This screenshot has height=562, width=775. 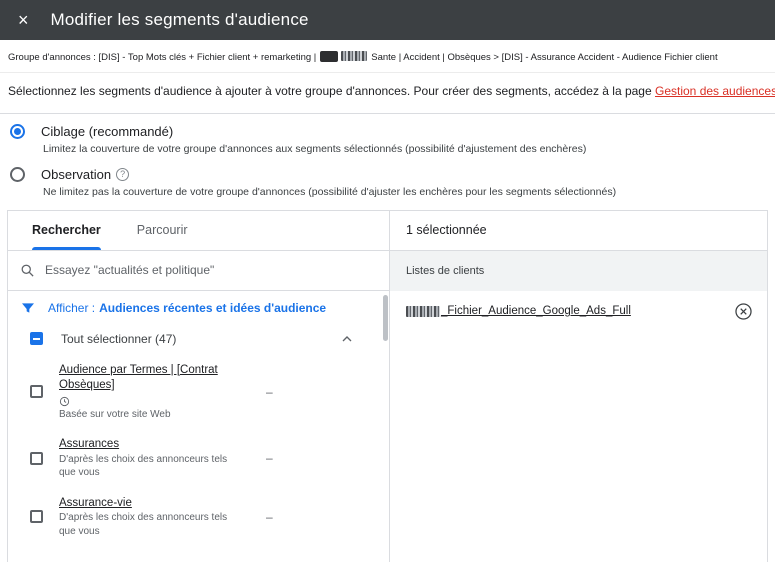 I want to click on selected-item: _Fichier_Audience_Google_Ads_Full, so click(x=578, y=311).